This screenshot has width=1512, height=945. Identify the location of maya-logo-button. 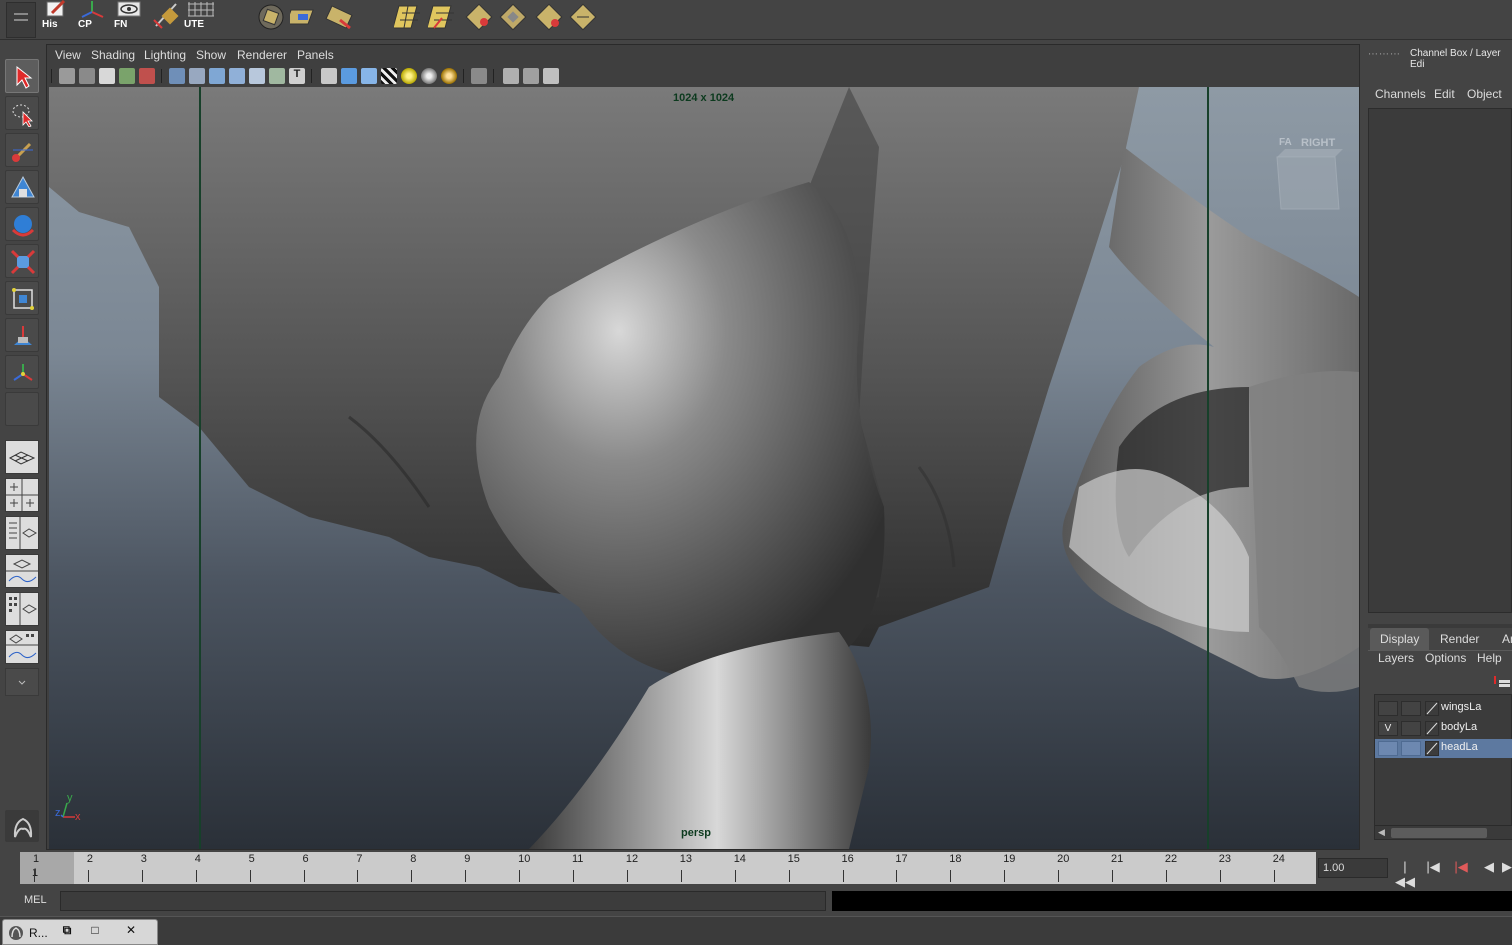
(22, 826).